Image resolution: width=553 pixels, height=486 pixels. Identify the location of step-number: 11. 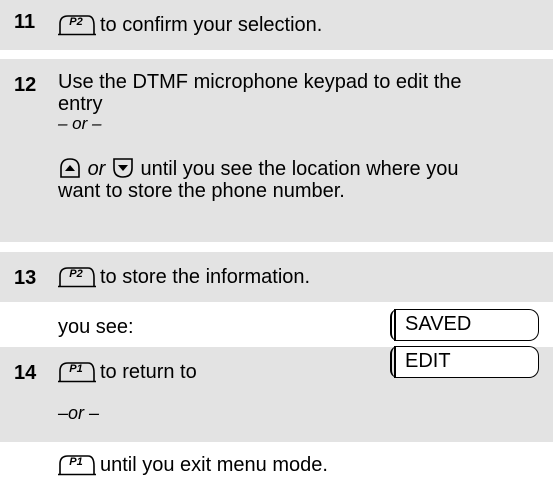
(25, 22).